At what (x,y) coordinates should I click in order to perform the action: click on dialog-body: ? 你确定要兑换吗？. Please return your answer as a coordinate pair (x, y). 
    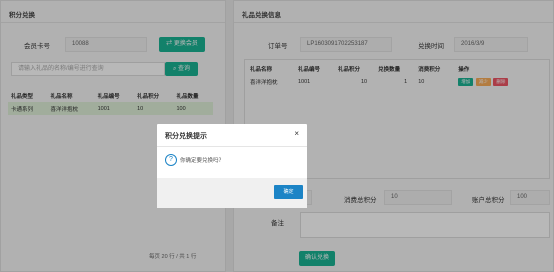
    Looking at the image, I should click on (194, 160).